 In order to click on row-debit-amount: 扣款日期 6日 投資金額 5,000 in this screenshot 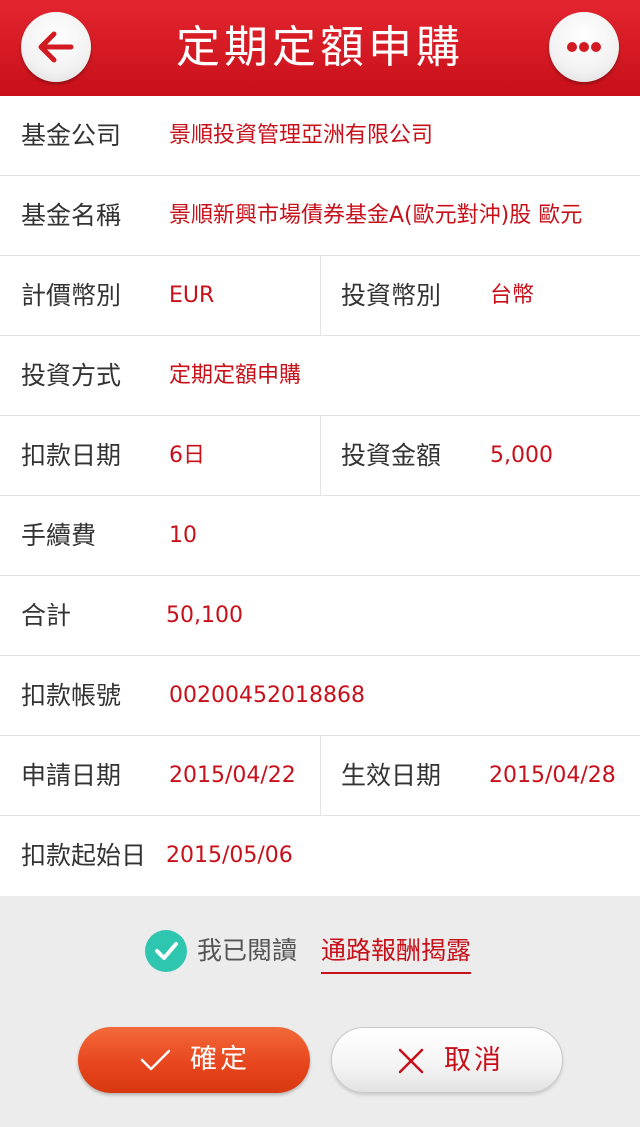, I will do `click(320, 456)`.